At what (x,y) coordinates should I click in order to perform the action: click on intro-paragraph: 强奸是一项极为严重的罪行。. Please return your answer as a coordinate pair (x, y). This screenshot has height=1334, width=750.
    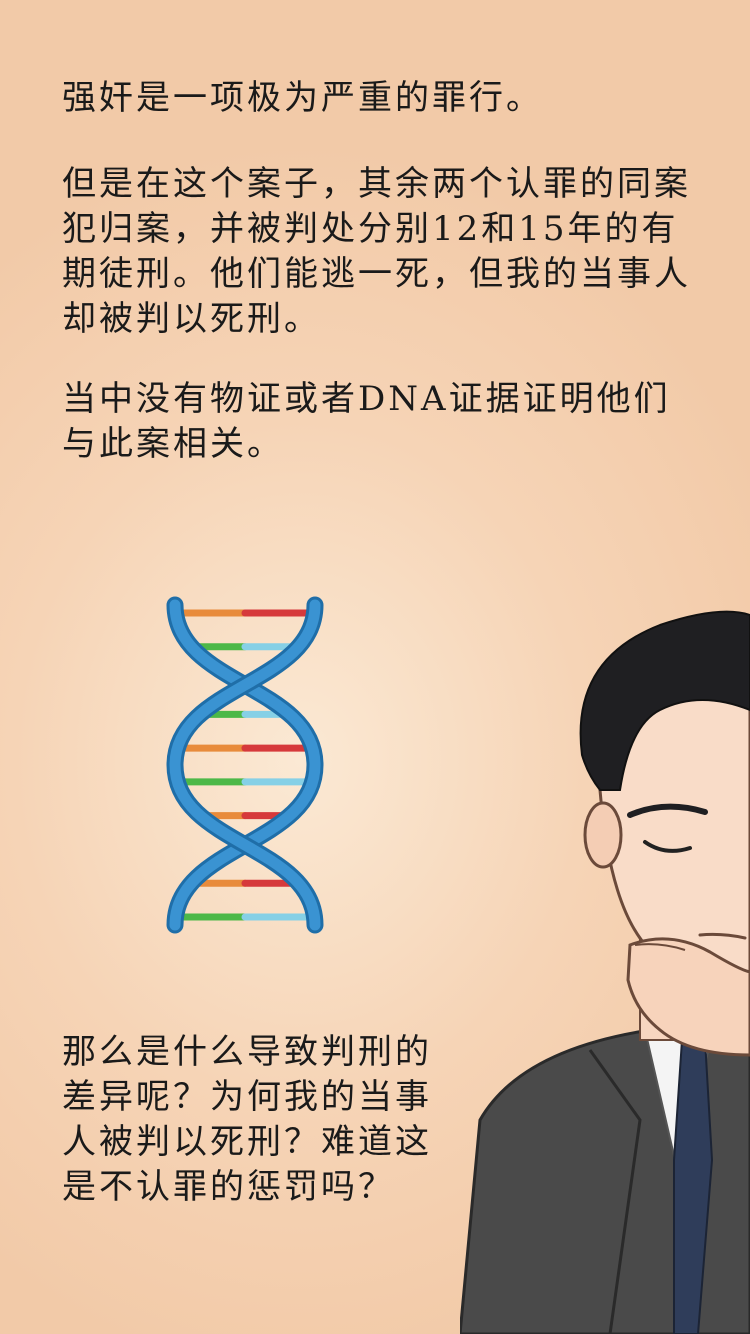
    Looking at the image, I should click on (302, 98).